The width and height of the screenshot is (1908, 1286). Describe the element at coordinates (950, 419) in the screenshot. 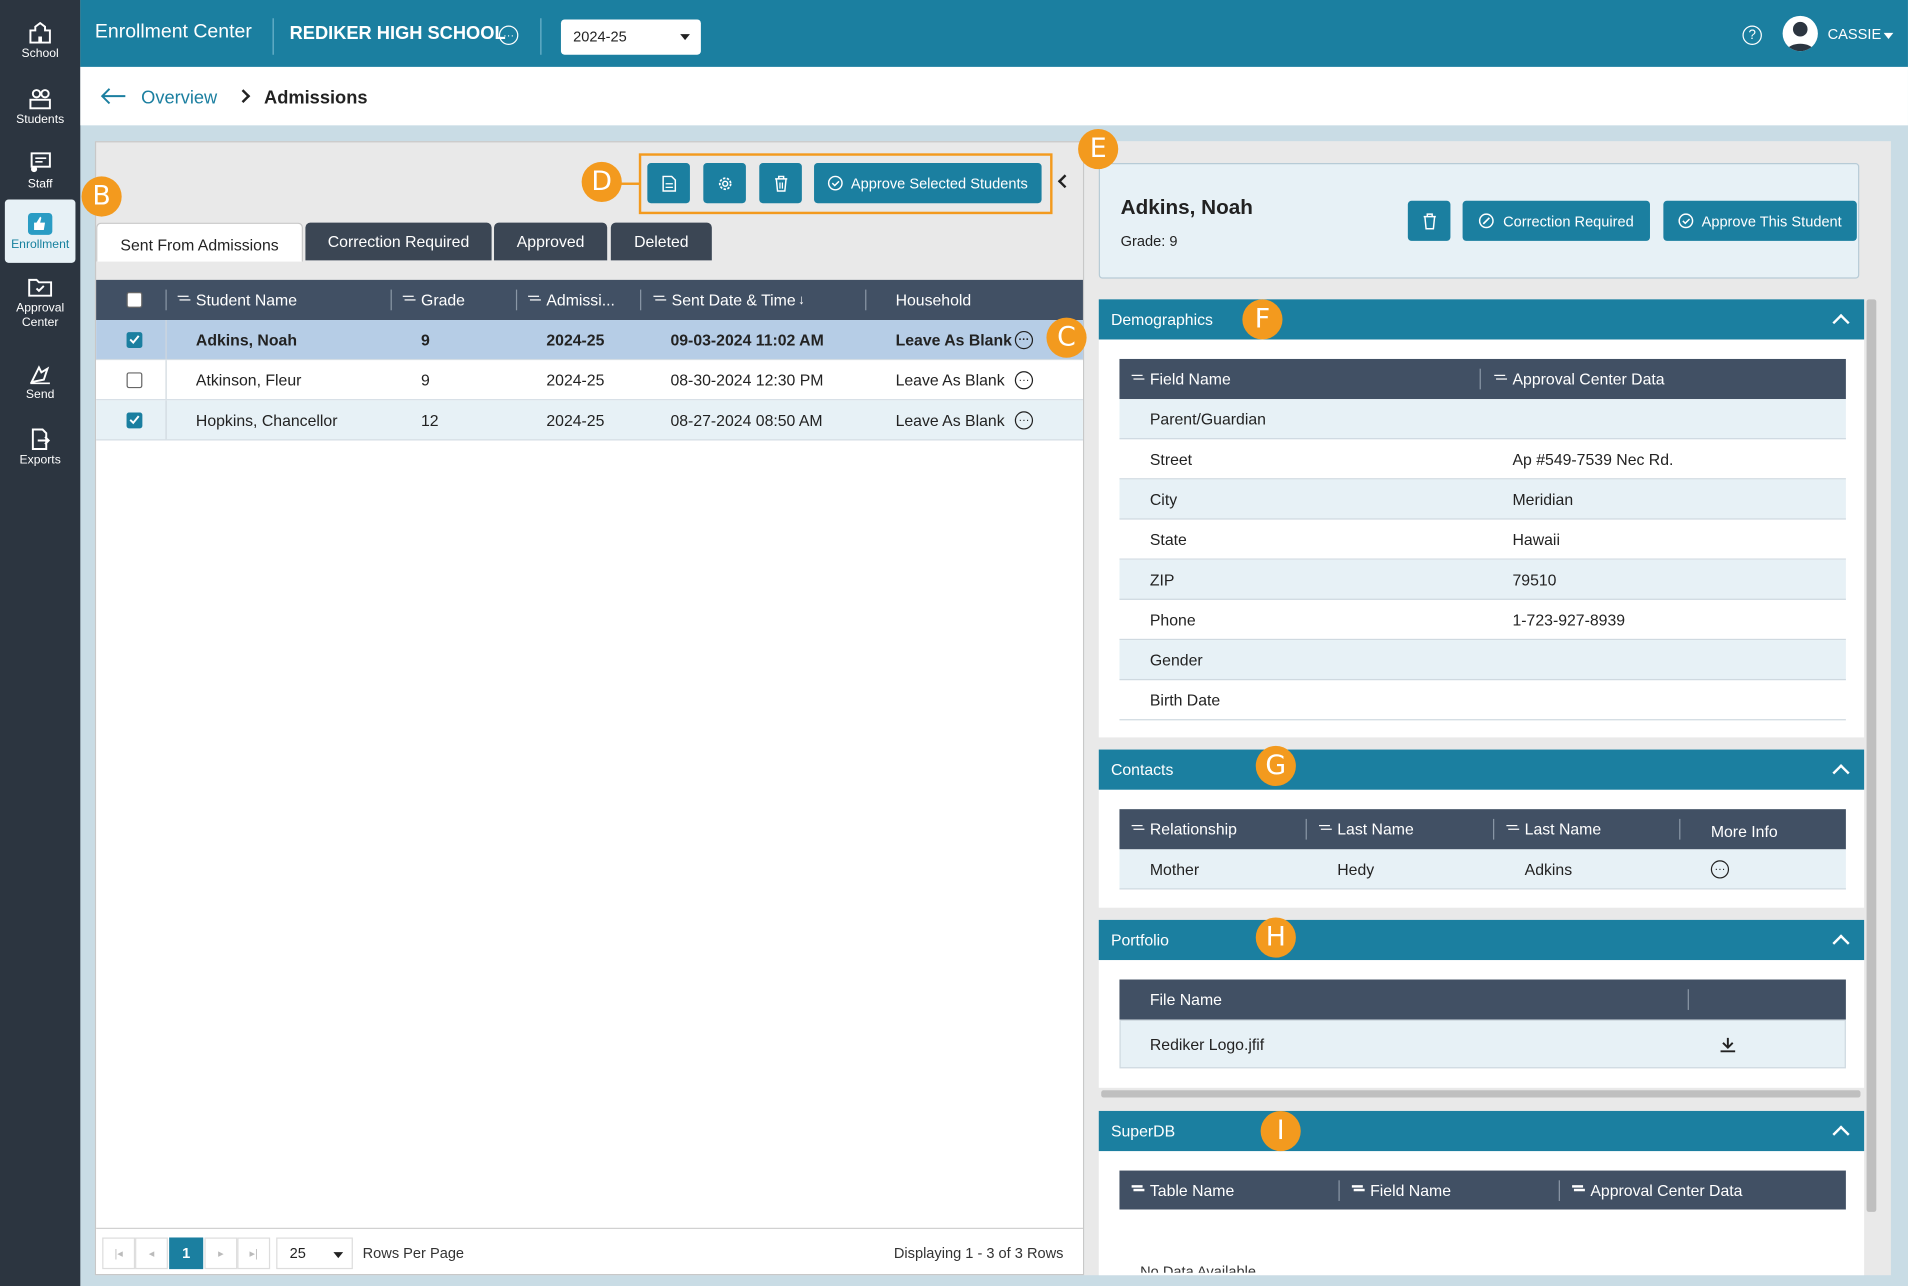

I see `household: Leave As Blank` at that location.